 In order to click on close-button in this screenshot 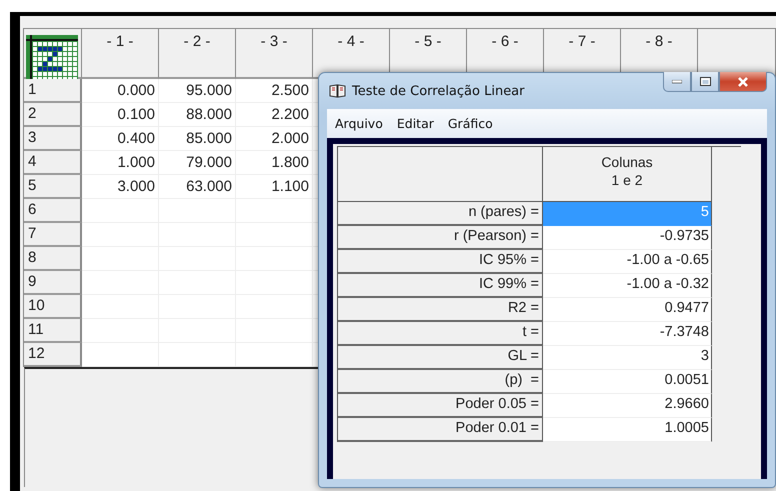, I will do `click(743, 82)`.